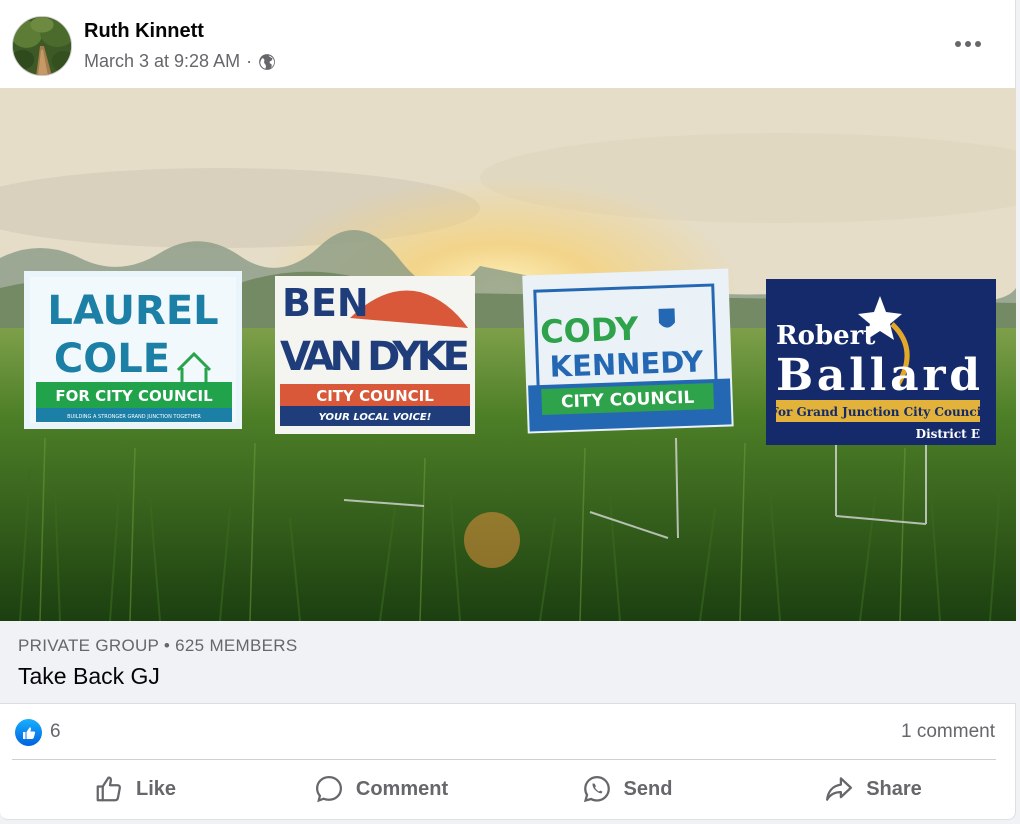  I want to click on post-header: Ruth Kinnett March 3 at 9:28 AM ·, so click(508, 44).